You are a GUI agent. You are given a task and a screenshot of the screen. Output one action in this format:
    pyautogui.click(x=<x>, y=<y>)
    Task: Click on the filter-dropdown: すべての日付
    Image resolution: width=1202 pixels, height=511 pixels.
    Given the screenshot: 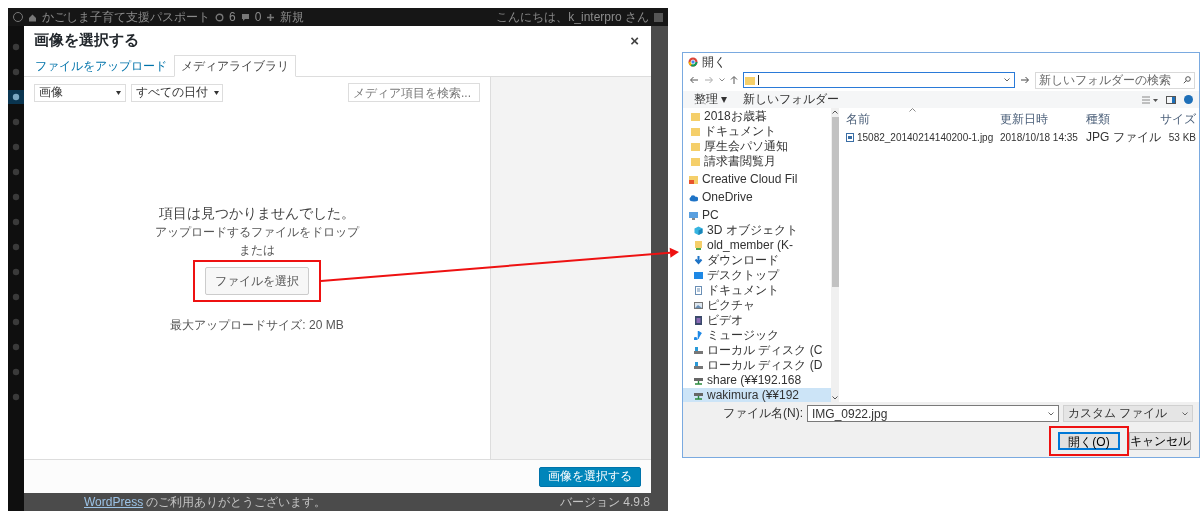 What is the action you would take?
    pyautogui.click(x=177, y=92)
    